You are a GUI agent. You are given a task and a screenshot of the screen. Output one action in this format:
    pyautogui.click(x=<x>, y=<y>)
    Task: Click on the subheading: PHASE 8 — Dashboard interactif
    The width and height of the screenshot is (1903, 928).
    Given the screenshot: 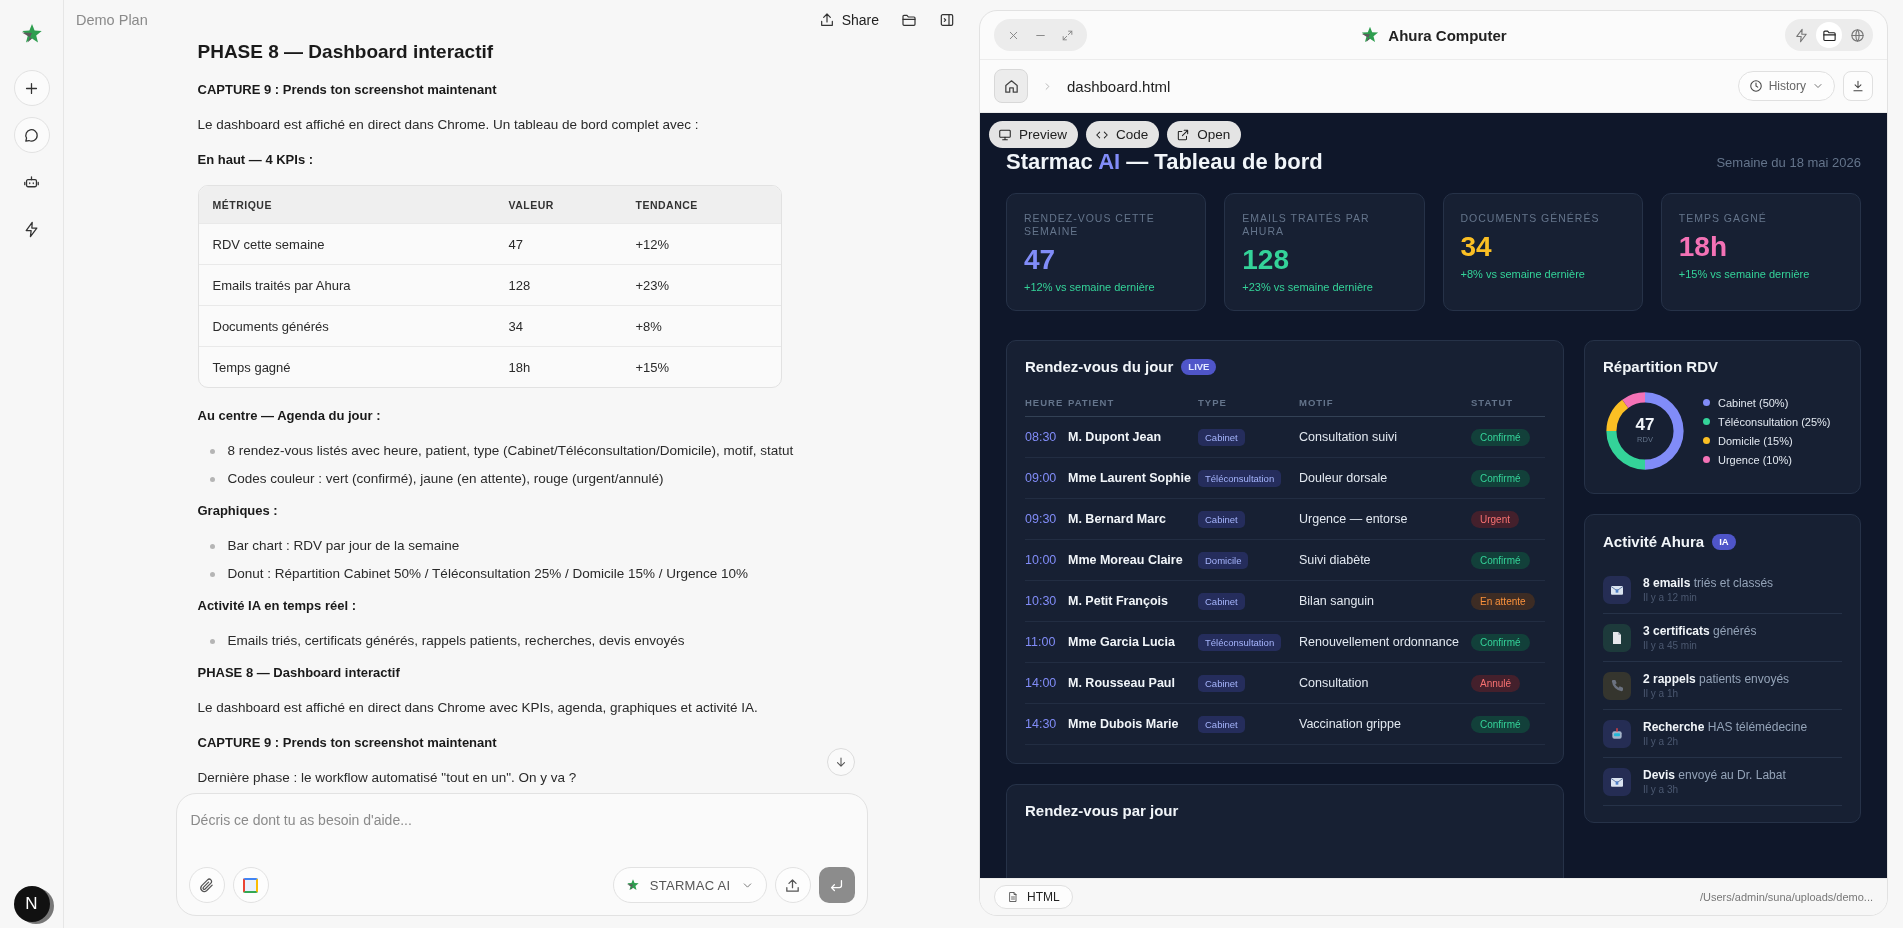 What is the action you would take?
    pyautogui.click(x=299, y=673)
    